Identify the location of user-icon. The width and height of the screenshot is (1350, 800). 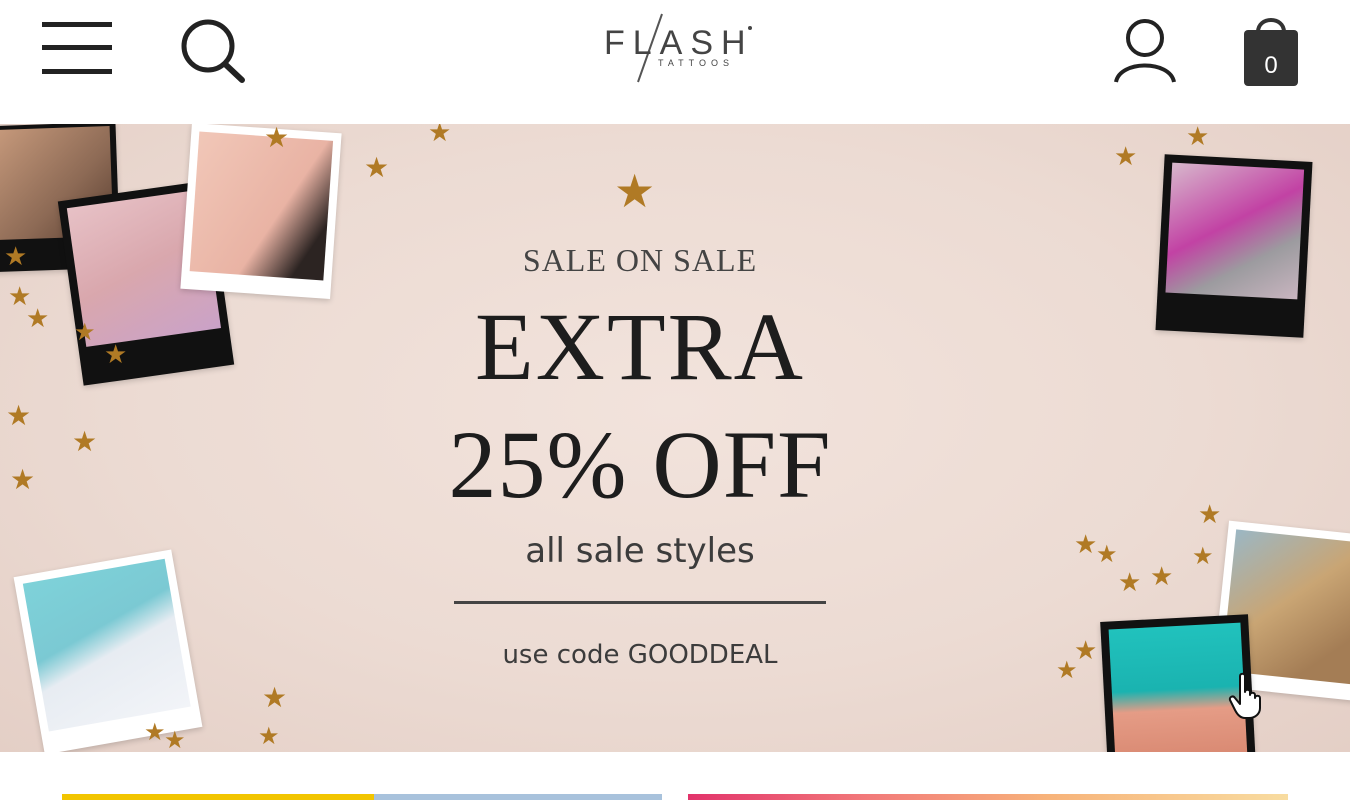
(1145, 51).